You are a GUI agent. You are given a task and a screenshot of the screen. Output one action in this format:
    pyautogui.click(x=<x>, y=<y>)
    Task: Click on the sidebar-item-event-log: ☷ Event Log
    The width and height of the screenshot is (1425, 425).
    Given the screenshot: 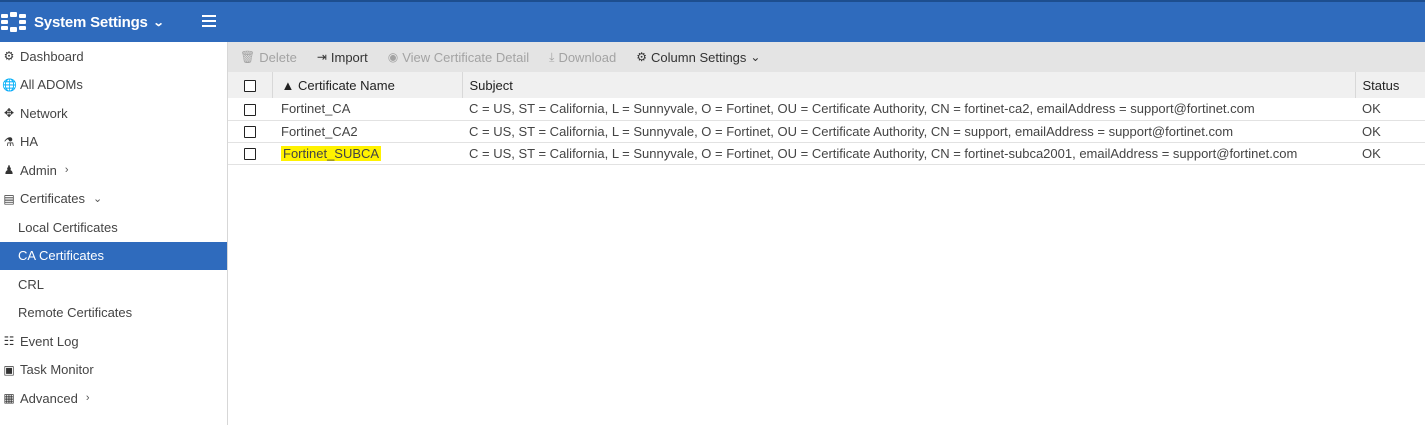 What is the action you would take?
    pyautogui.click(x=113, y=341)
    